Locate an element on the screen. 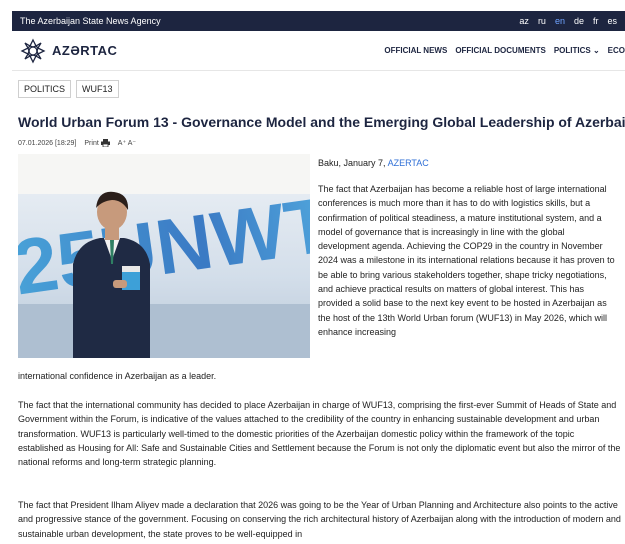 This screenshot has width=625, height=544. source-link: AZERTAC is located at coordinates (408, 163).